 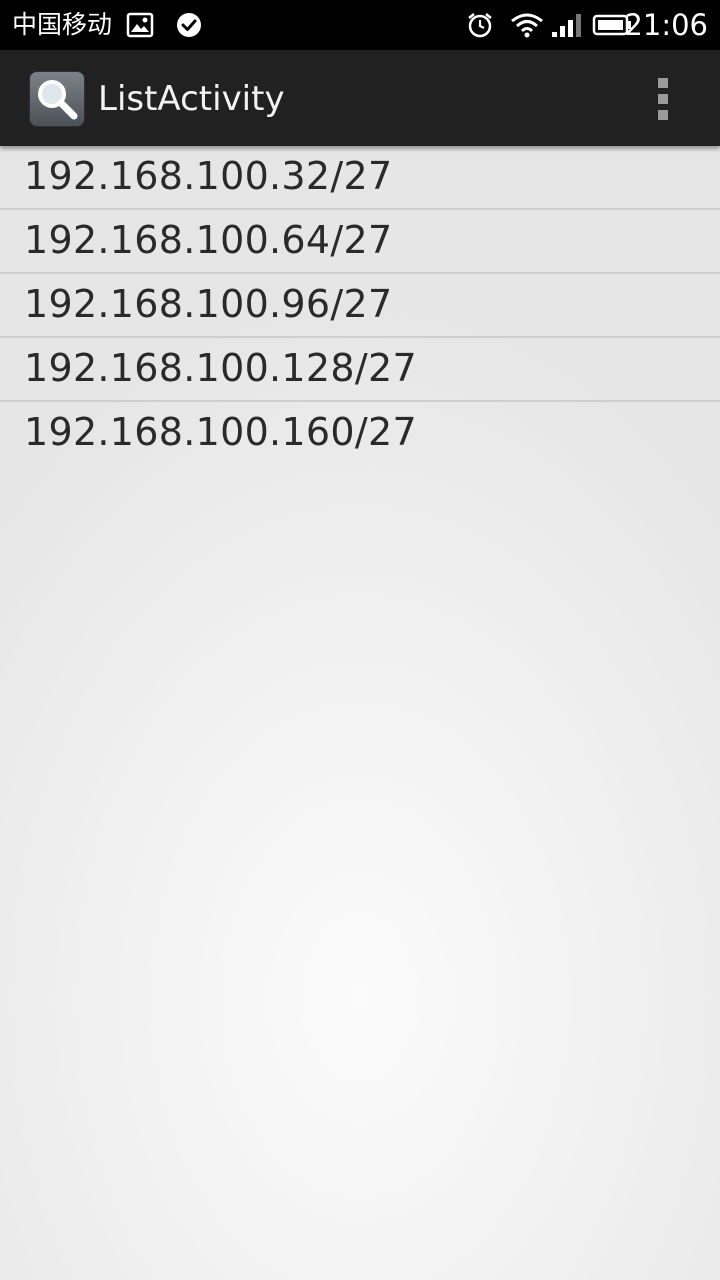 What do you see at coordinates (360, 98) in the screenshot?
I see `action-bar: ListActivity` at bounding box center [360, 98].